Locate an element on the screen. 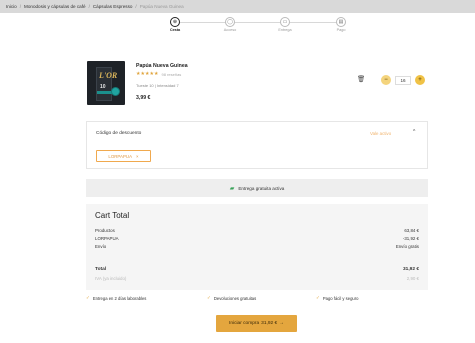 This screenshot has height=343, width=475. review-count: 98 reseñas is located at coordinates (172, 74).